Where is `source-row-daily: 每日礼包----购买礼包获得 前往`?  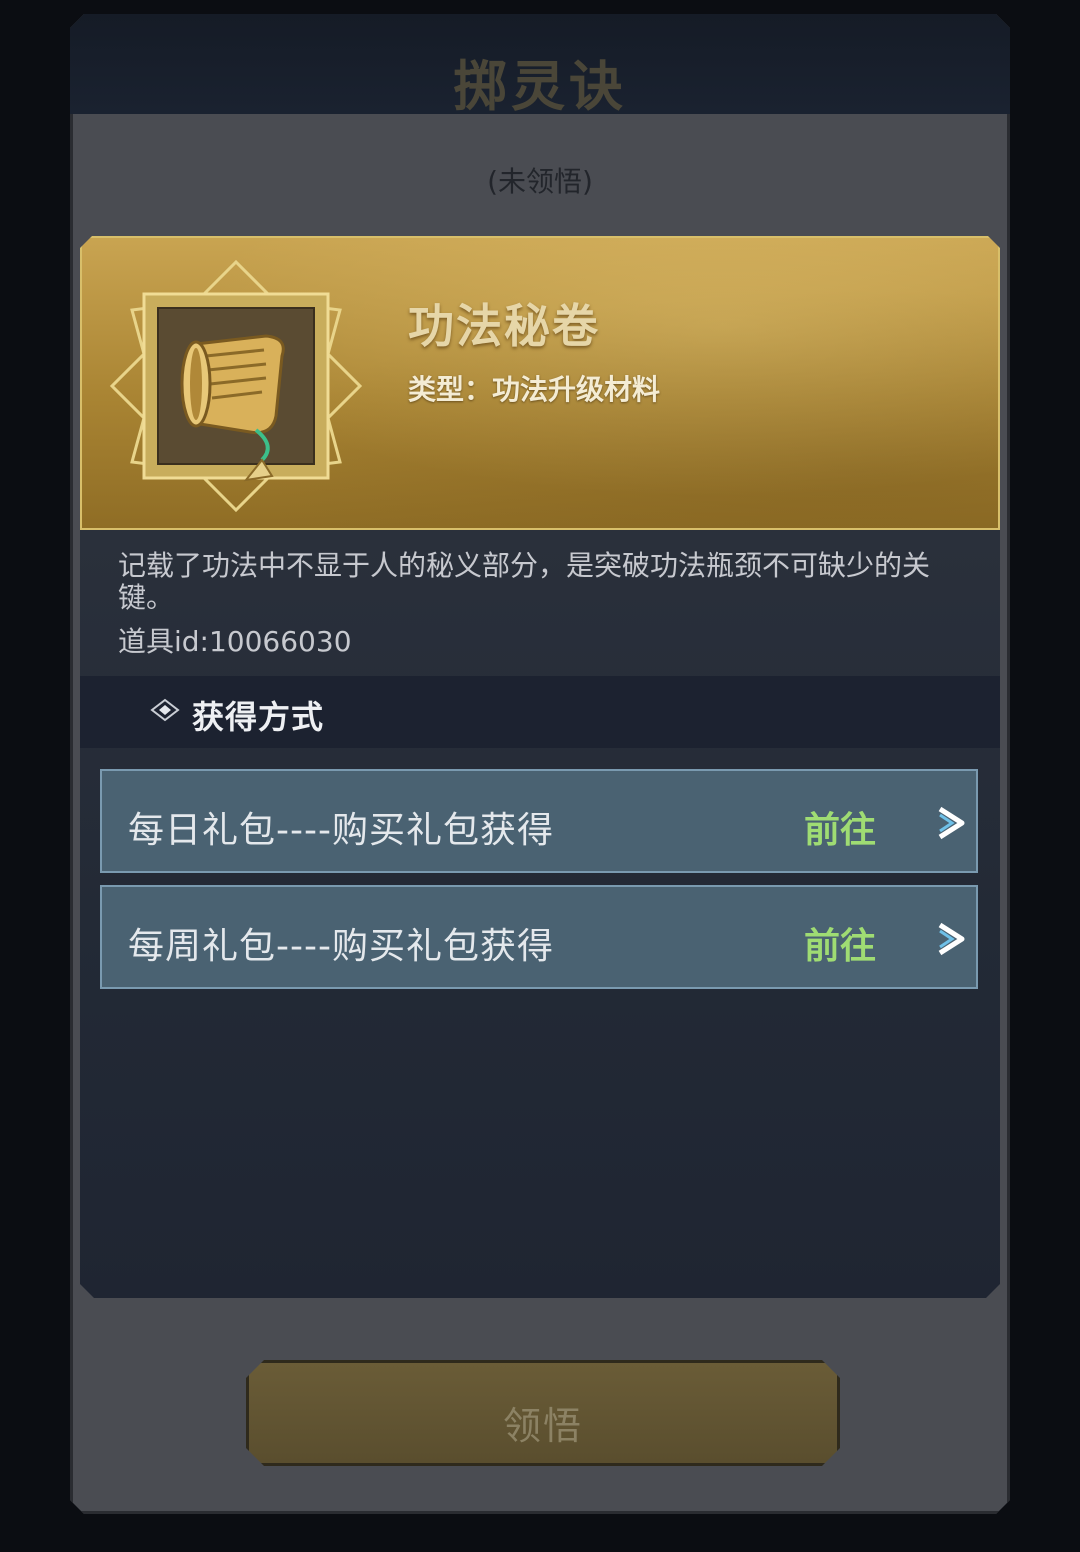 source-row-daily: 每日礼包----购买礼包获得 前往 is located at coordinates (539, 821).